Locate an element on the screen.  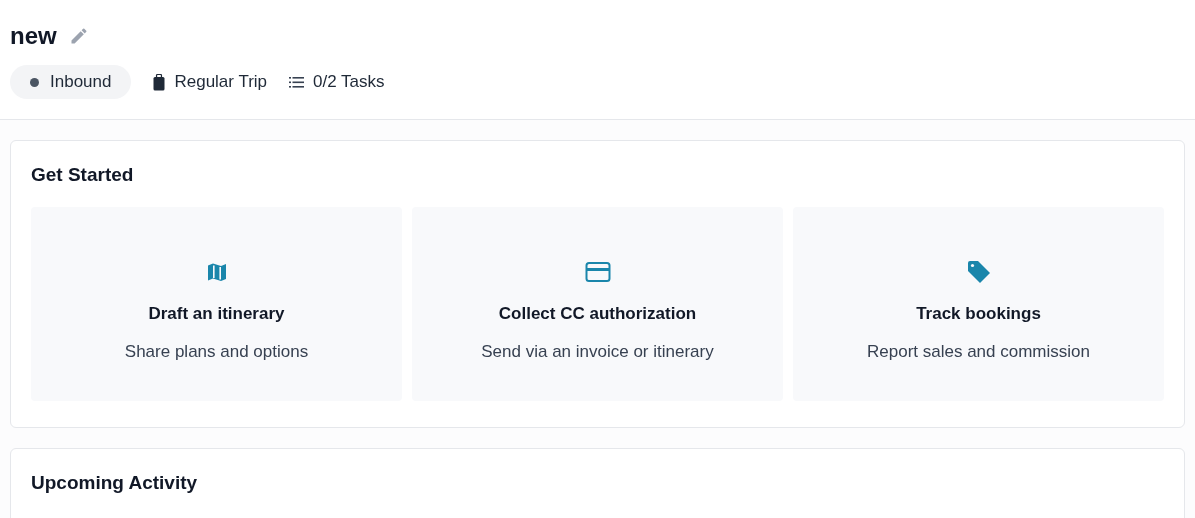
list-icon is located at coordinates (297, 82).